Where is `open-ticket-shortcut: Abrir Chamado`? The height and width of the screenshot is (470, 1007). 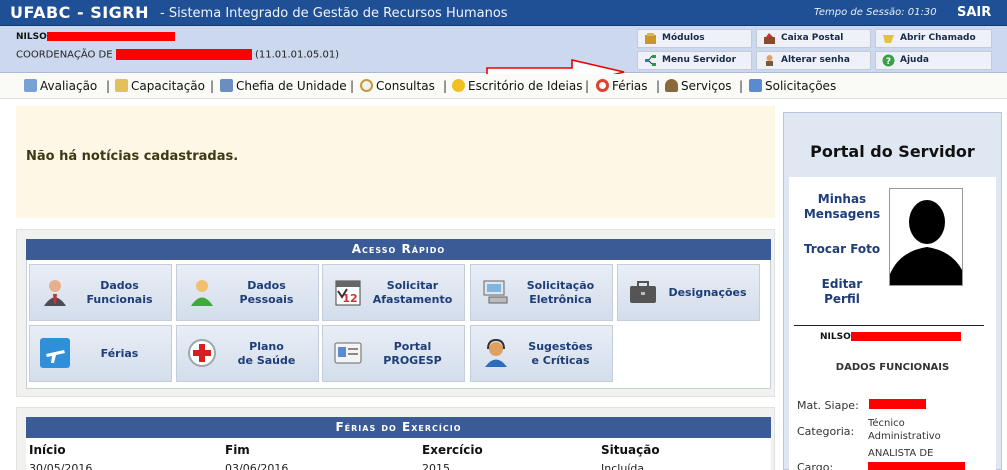
open-ticket-shortcut: Abrir Chamado is located at coordinates (933, 38).